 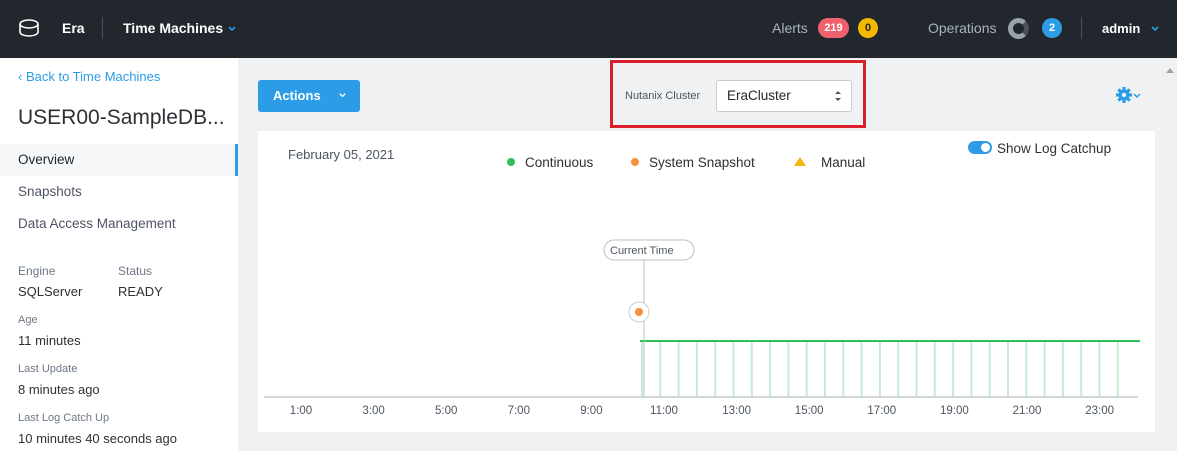 What do you see at coordinates (838, 96) in the screenshot?
I see `select-arrows-icon` at bounding box center [838, 96].